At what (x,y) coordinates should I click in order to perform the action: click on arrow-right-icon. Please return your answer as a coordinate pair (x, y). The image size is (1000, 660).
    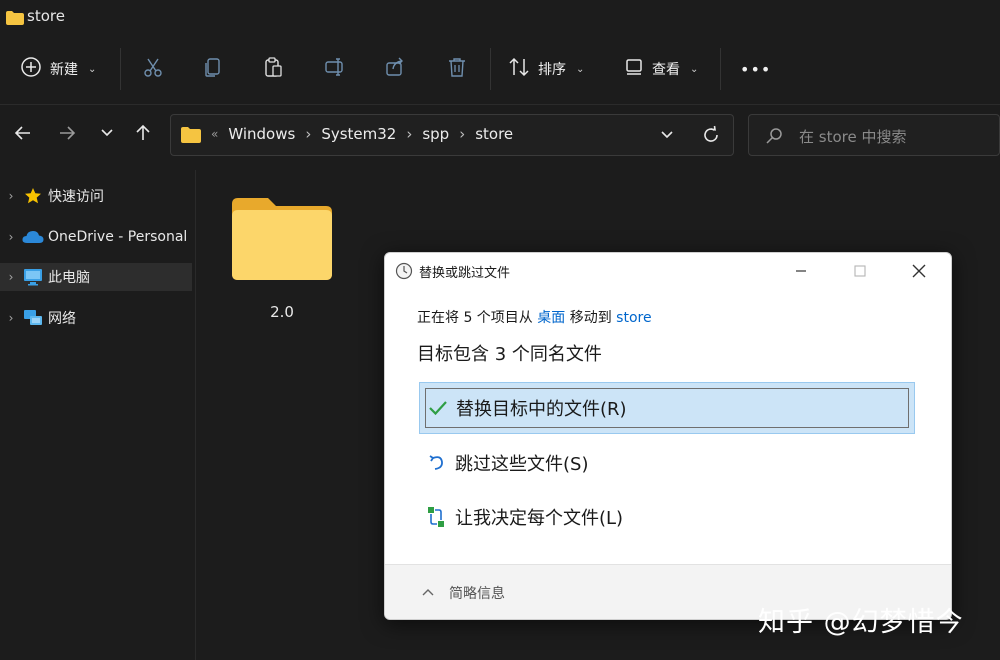
    Looking at the image, I should click on (67, 135).